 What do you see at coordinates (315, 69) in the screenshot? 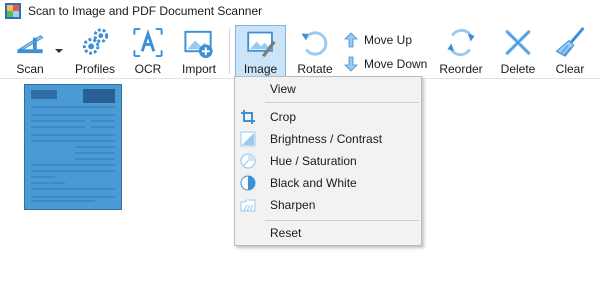
I see `rotate-label: Rotate` at bounding box center [315, 69].